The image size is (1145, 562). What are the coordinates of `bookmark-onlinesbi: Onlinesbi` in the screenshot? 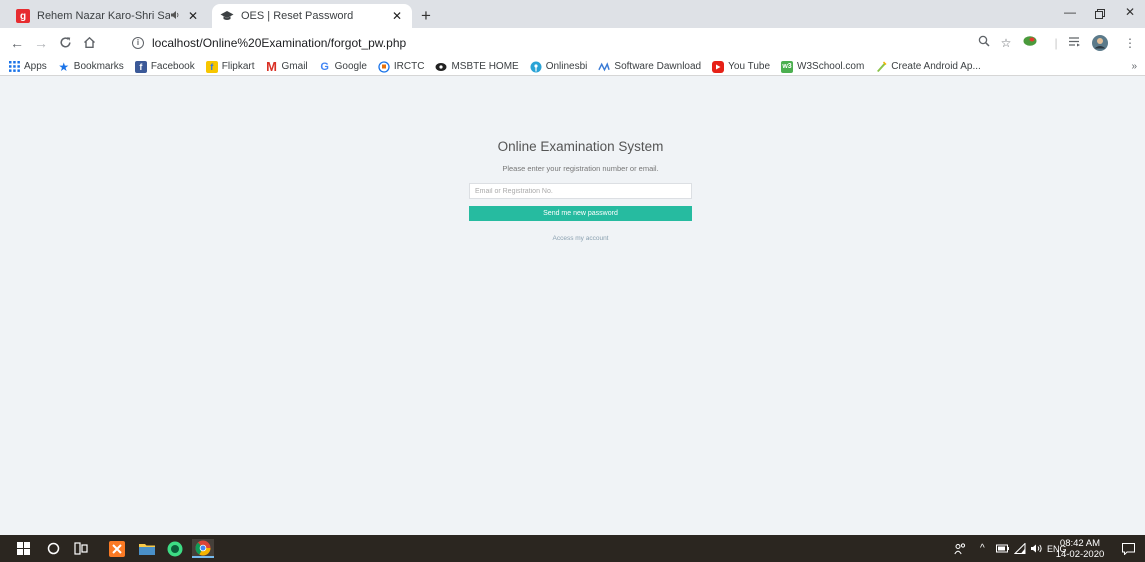 It's located at (558, 67).